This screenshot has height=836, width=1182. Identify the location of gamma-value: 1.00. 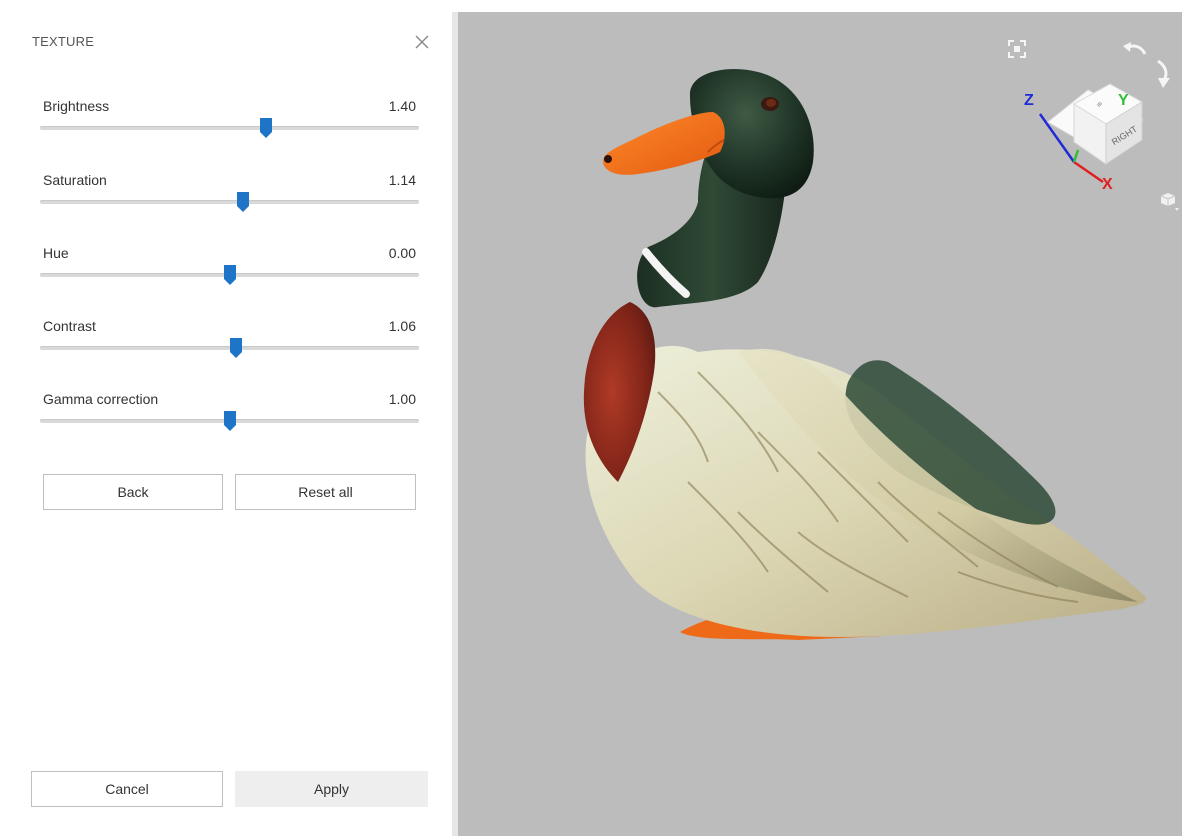
(402, 399).